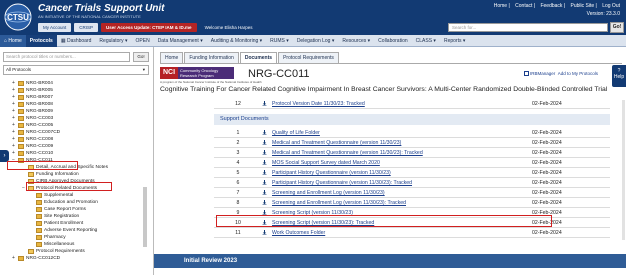 The width and height of the screenshot is (626, 275). What do you see at coordinates (500, 6) in the screenshot?
I see `top-link-home: Home` at bounding box center [500, 6].